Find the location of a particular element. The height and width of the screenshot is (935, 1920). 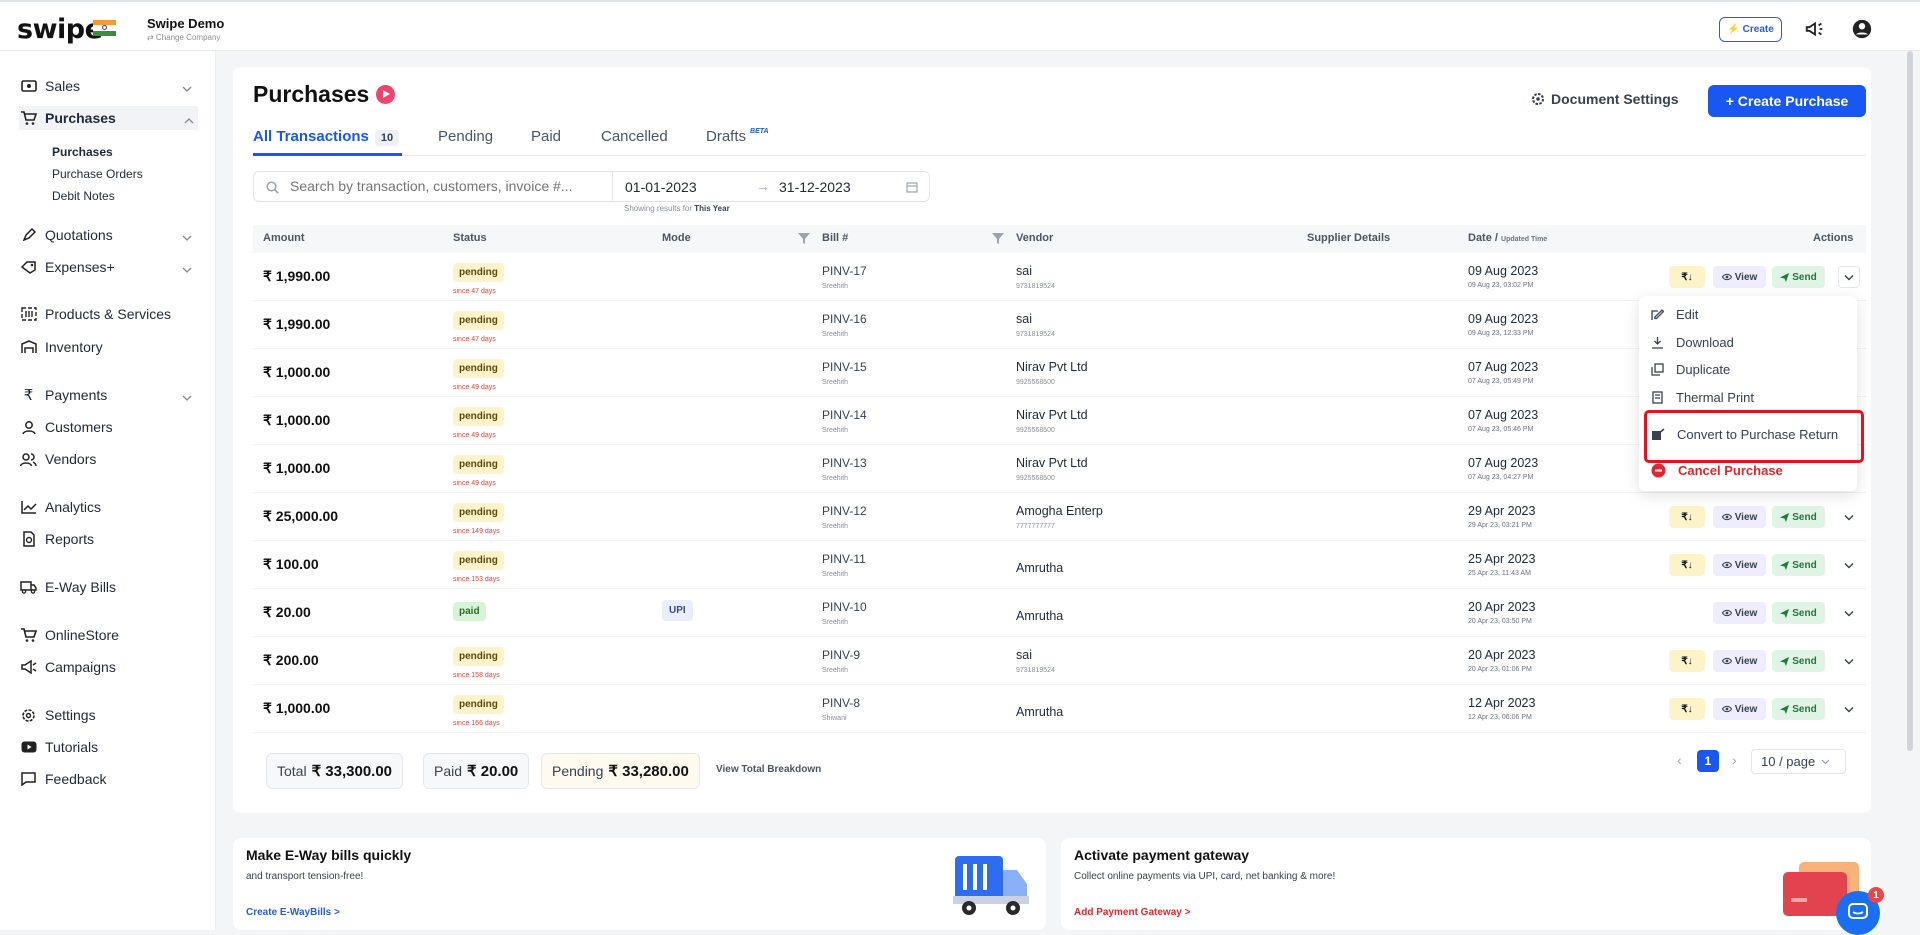

change-company-link: ⇄ Change Company is located at coordinates (185, 37).